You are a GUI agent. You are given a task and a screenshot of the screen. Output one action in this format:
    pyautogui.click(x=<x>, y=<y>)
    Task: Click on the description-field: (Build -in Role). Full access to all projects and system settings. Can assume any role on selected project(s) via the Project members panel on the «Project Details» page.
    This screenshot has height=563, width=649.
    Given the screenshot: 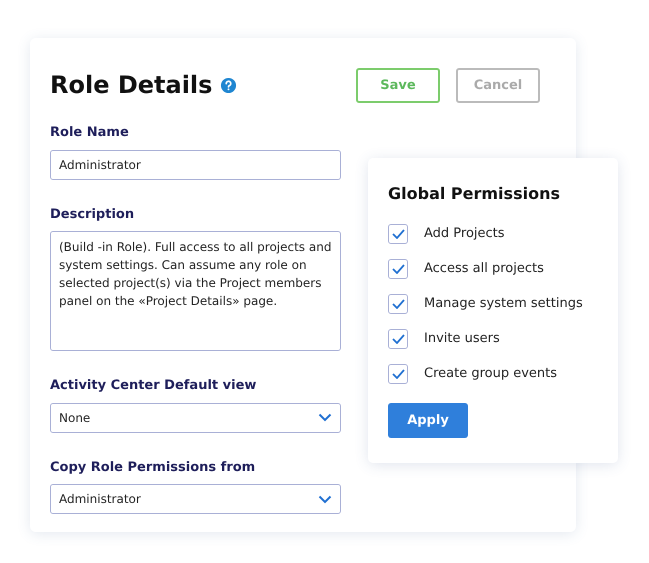 What is the action you would take?
    pyautogui.click(x=195, y=291)
    